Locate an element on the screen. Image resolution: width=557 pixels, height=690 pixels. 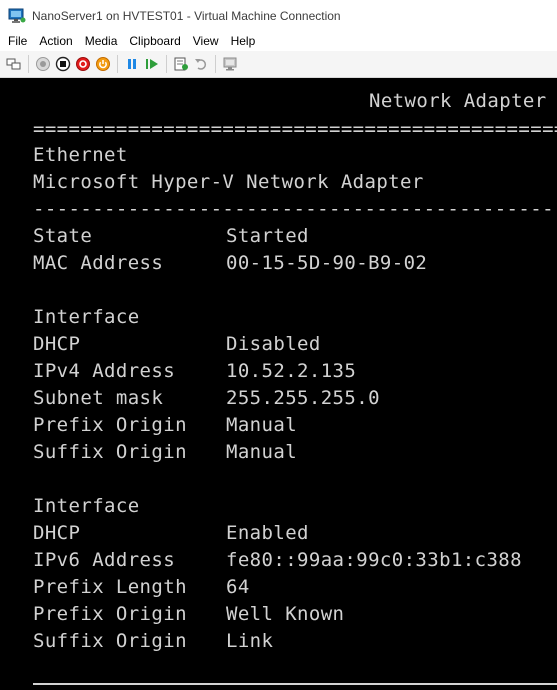
prefix-origin-value: Well Known is located at coordinates (285, 614).